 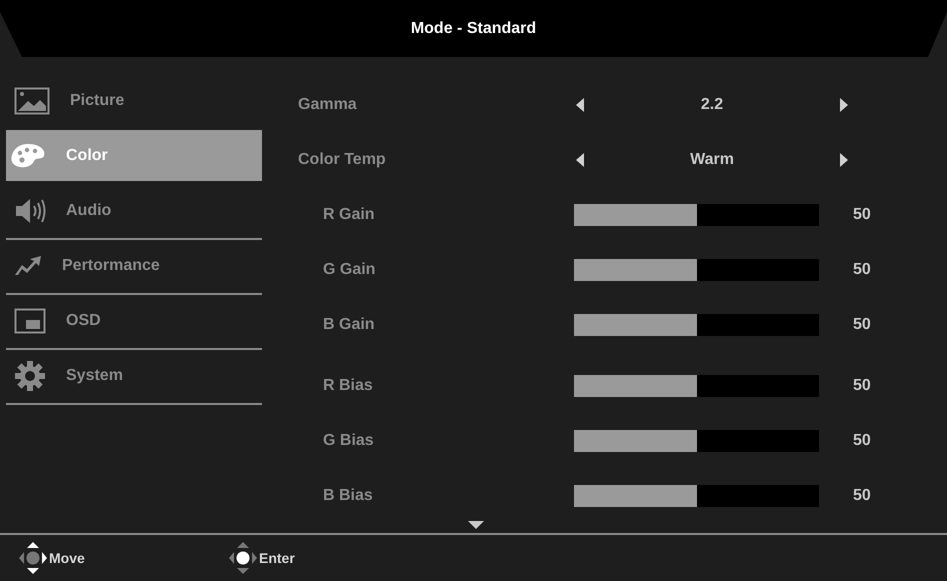 What do you see at coordinates (28, 155) in the screenshot?
I see `palette-icon` at bounding box center [28, 155].